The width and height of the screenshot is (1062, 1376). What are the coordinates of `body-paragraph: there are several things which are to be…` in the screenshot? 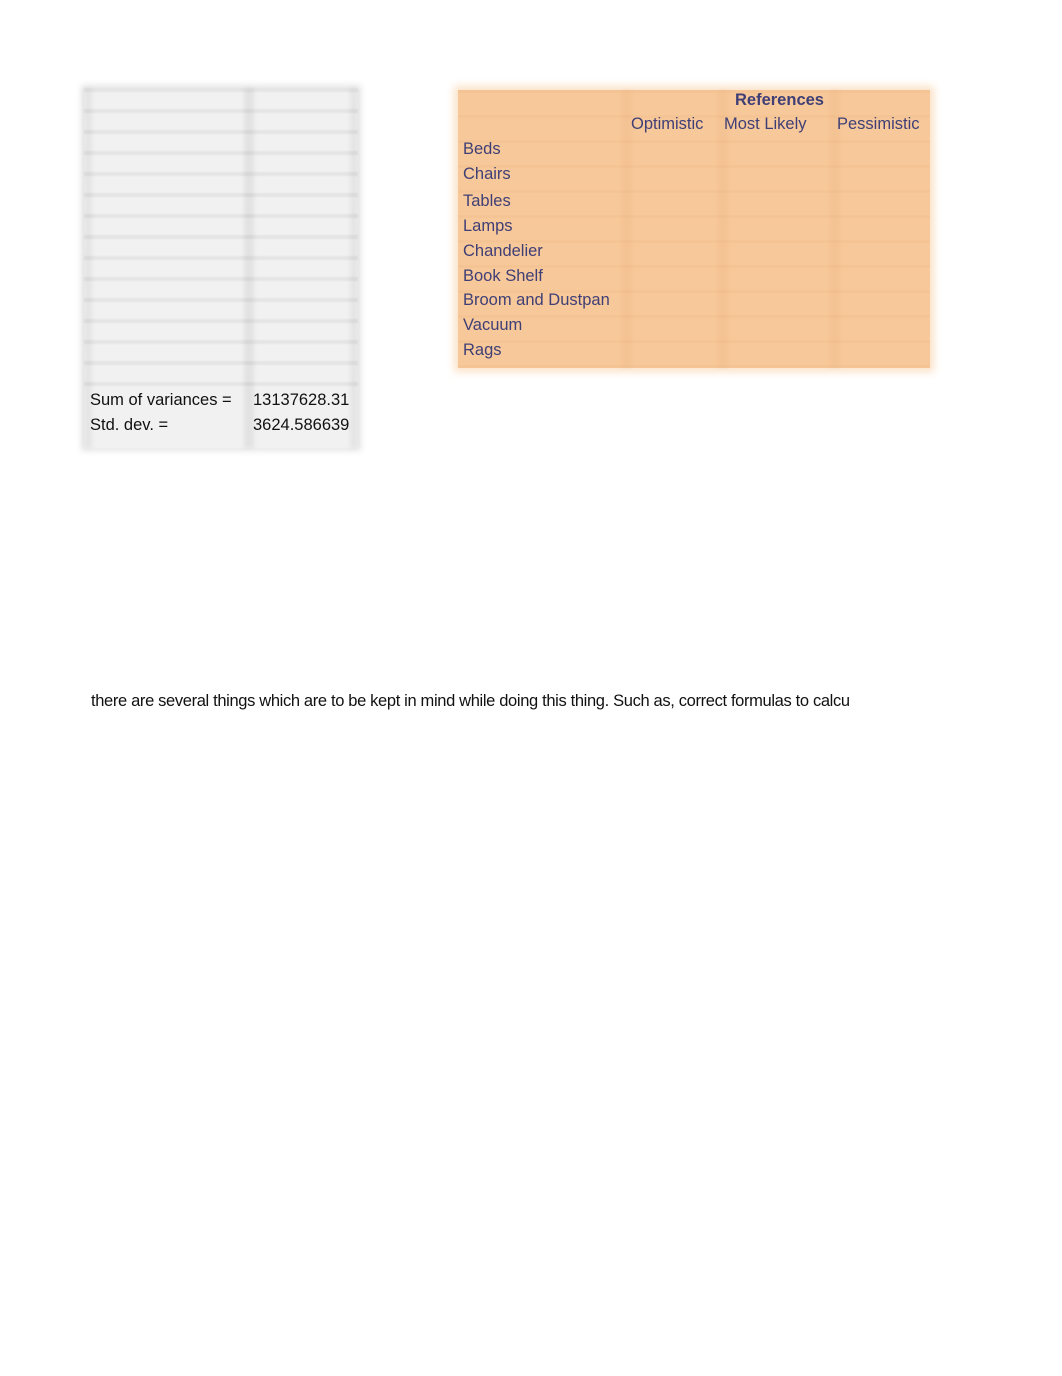 It's located at (470, 701).